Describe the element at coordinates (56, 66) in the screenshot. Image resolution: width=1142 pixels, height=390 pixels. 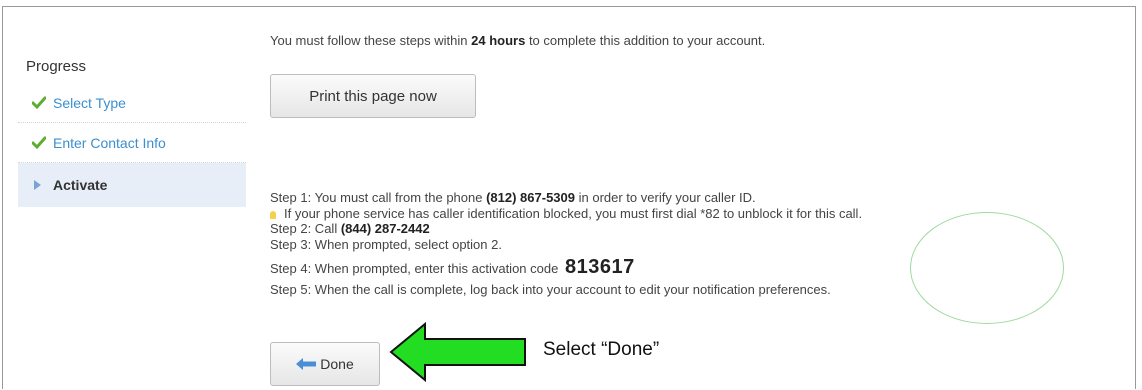
I see `progress-title: Progress` at that location.